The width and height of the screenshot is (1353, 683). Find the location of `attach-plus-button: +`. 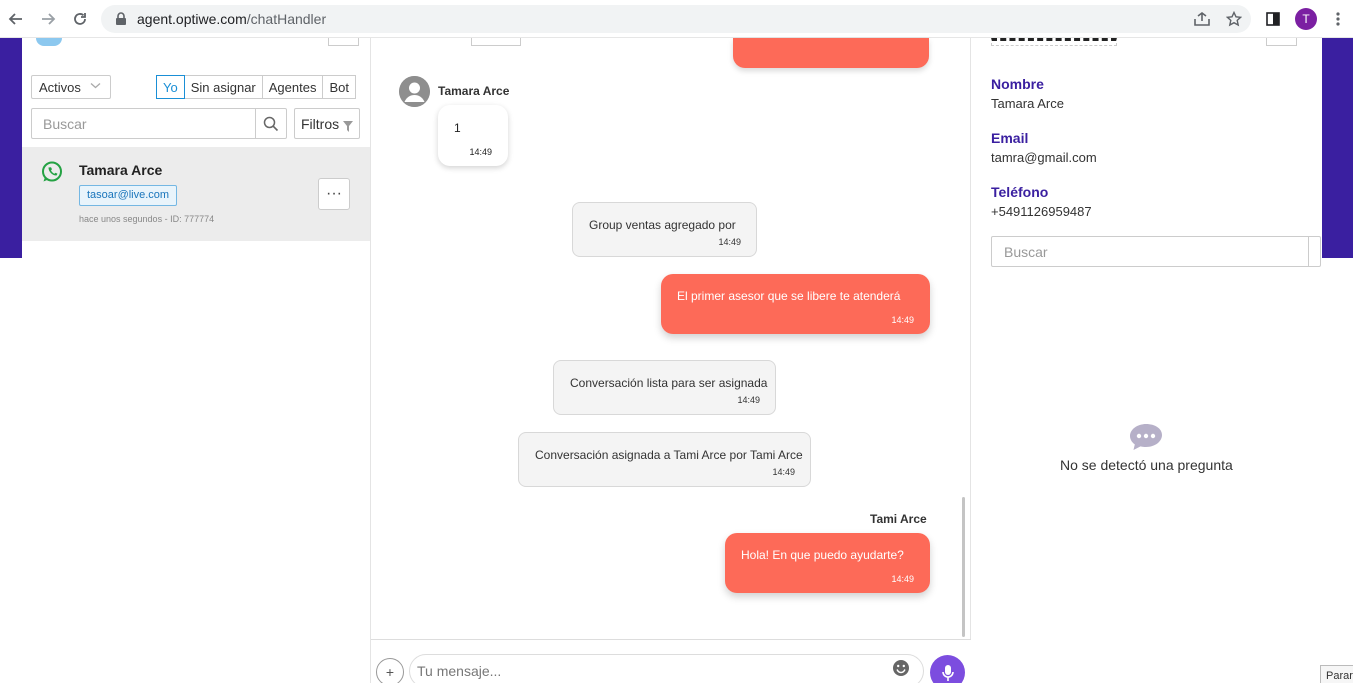

attach-plus-button: + is located at coordinates (390, 670).